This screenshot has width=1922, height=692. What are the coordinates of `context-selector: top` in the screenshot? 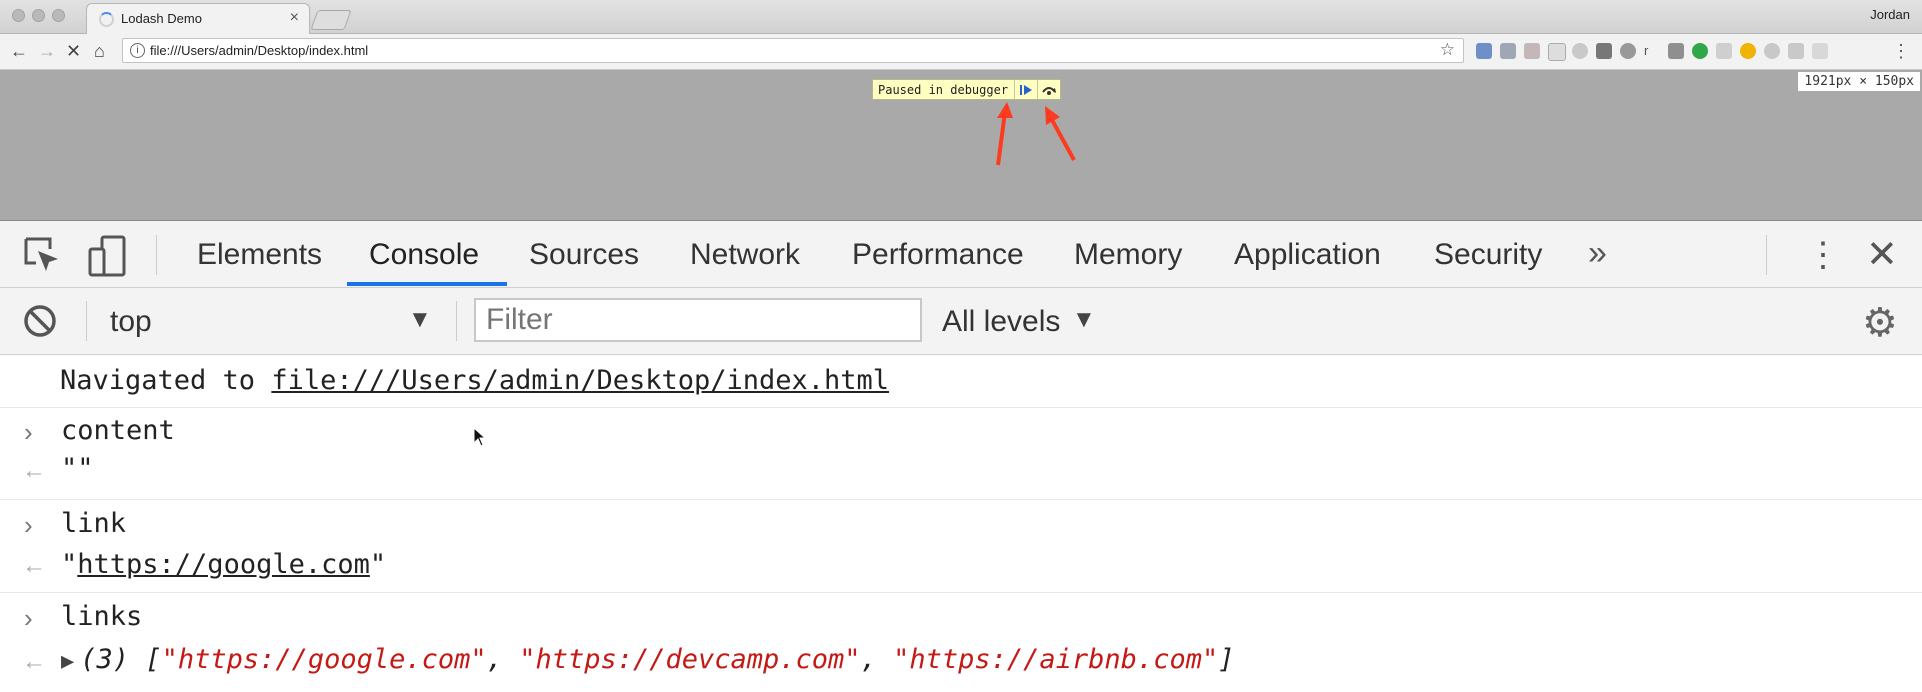 It's located at (131, 322).